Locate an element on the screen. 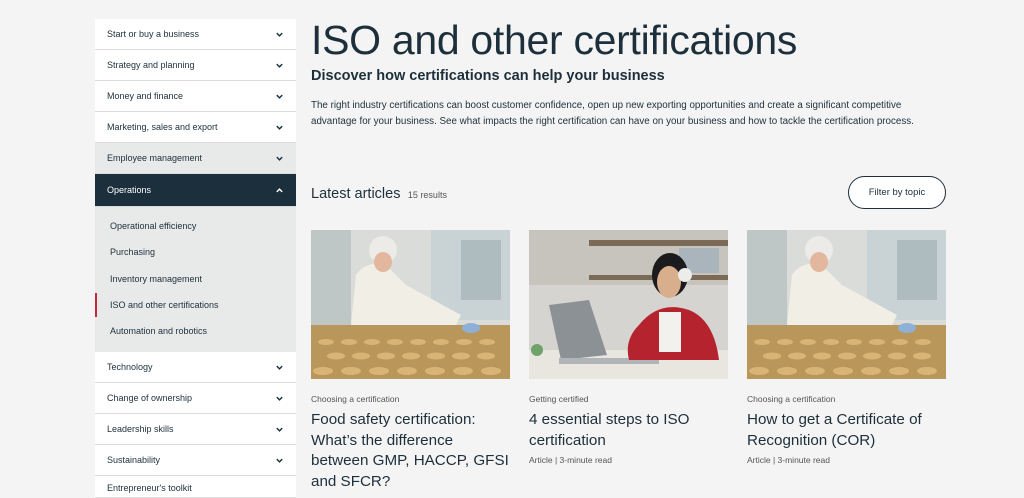 Image resolution: width=1024 pixels, height=498 pixels. article-category: Getting certified is located at coordinates (559, 399).